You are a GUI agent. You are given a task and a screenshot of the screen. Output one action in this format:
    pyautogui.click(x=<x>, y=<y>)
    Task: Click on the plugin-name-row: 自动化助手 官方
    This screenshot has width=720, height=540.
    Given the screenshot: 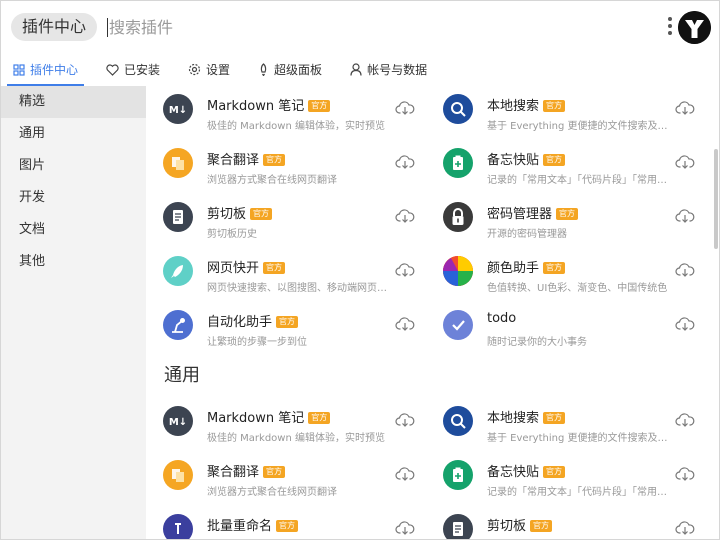 What is the action you would take?
    pyautogui.click(x=253, y=320)
    